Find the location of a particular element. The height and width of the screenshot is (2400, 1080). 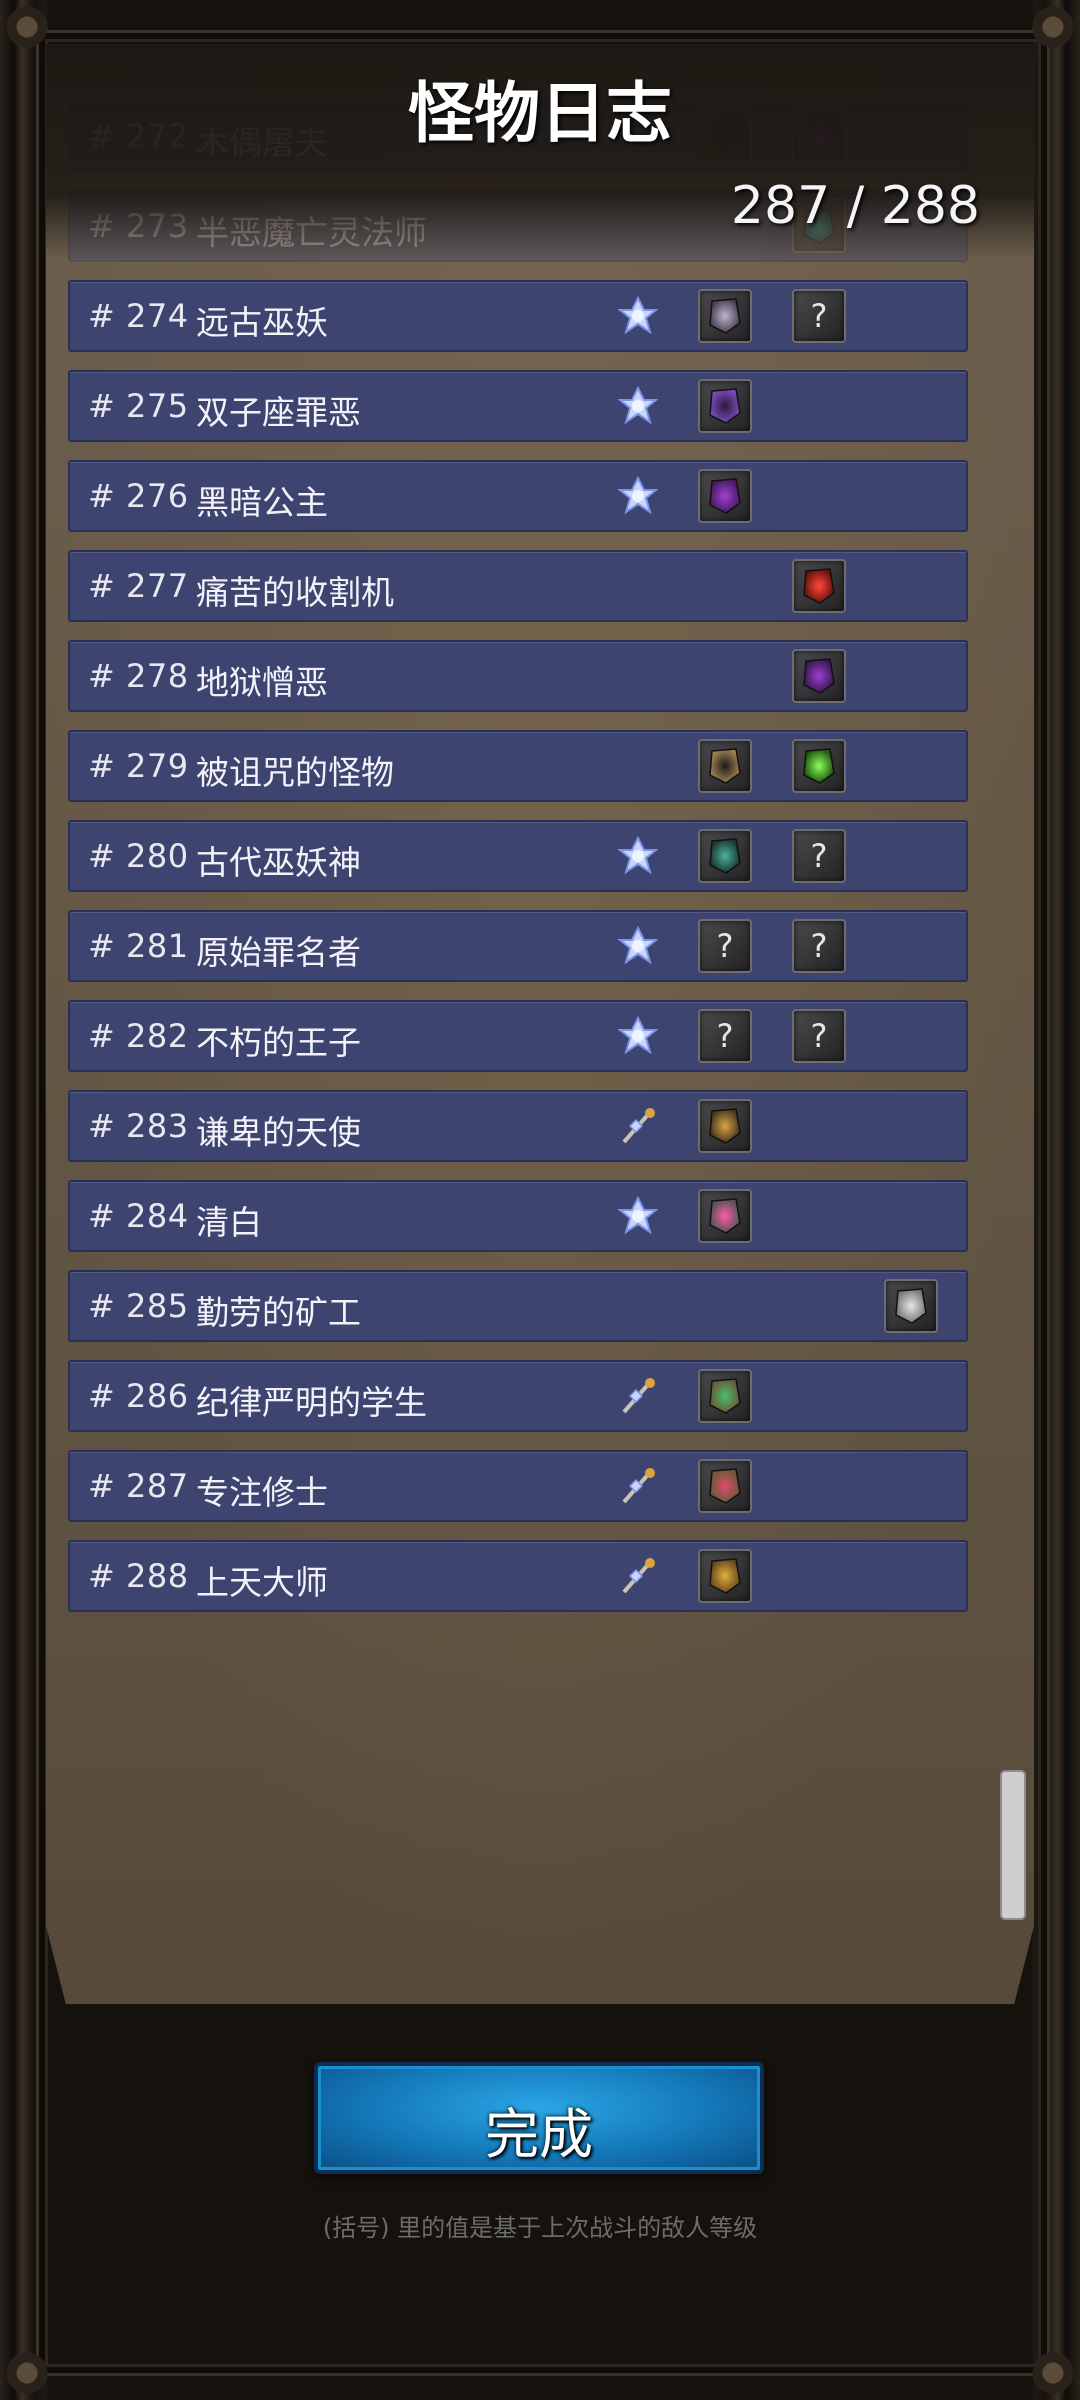

scythe-icon is located at coordinates (725, 316).